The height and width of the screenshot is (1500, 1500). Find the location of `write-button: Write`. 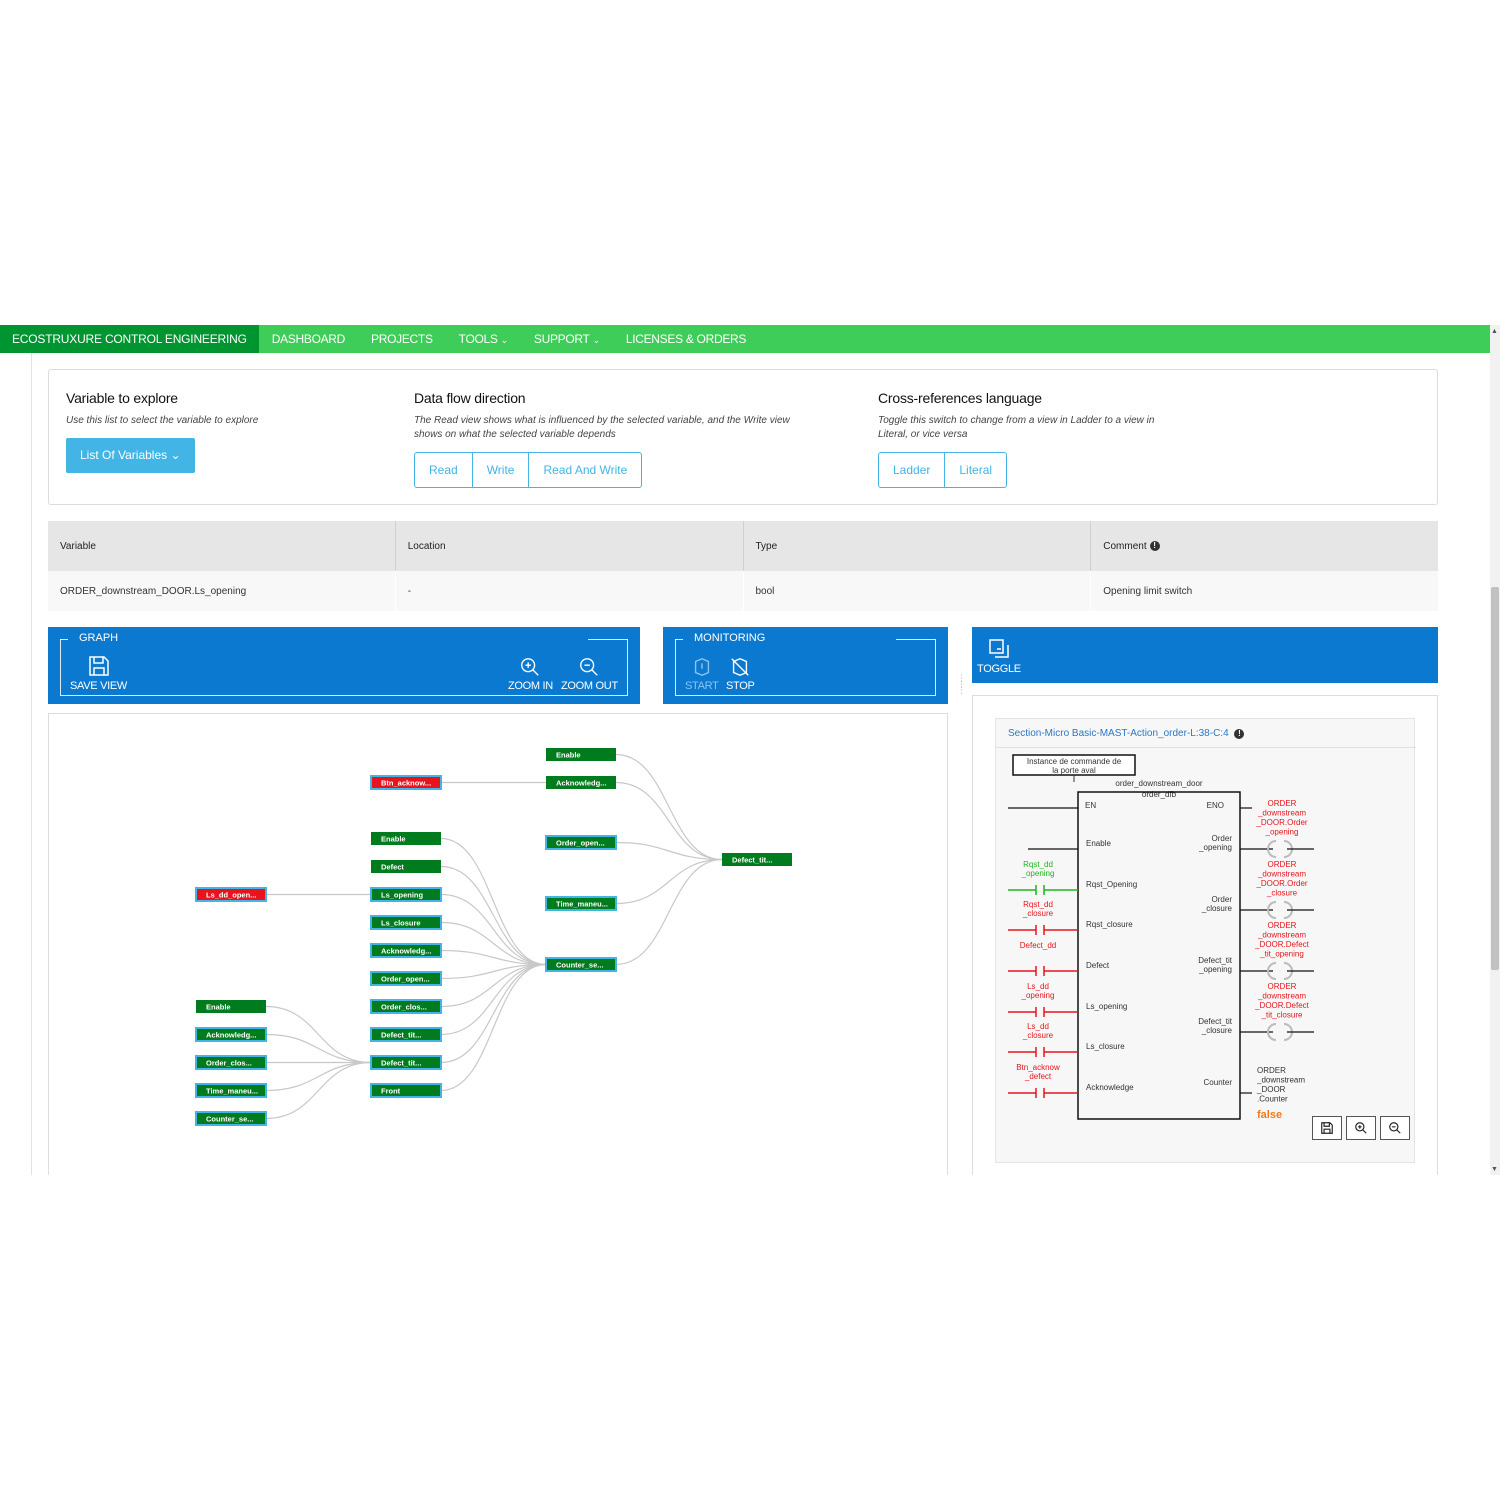

write-button: Write is located at coordinates (501, 470).